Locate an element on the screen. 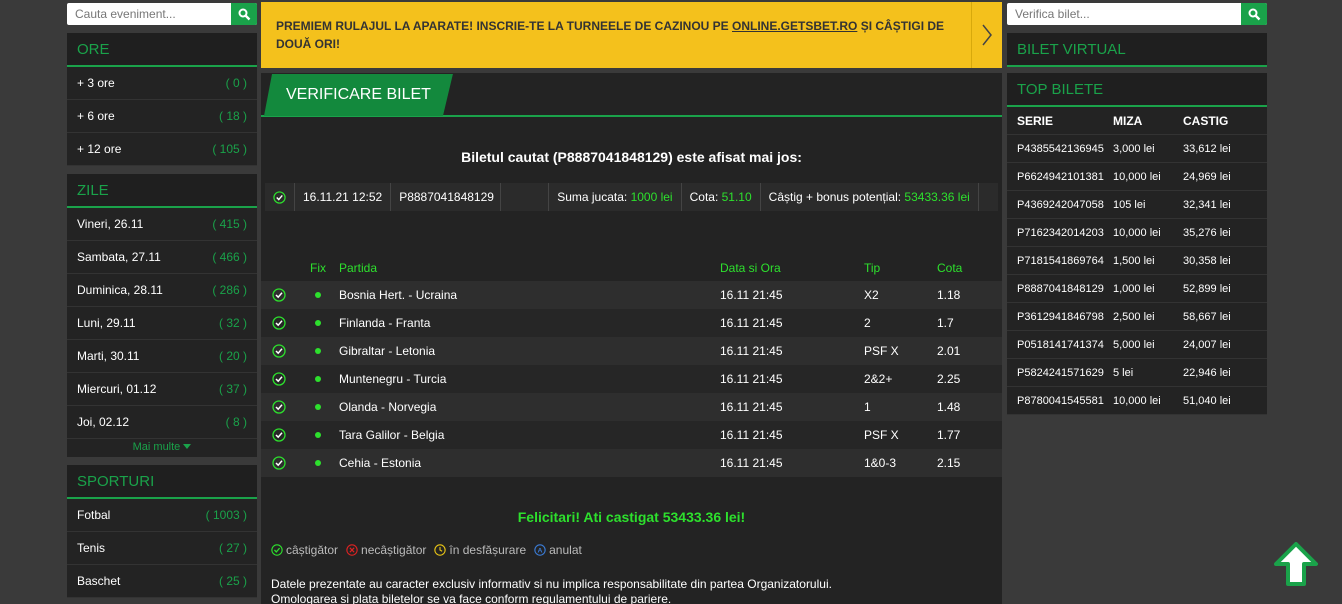 This screenshot has width=1342, height=604. zile-item-label: Luni, 29.11 is located at coordinates (106, 323).